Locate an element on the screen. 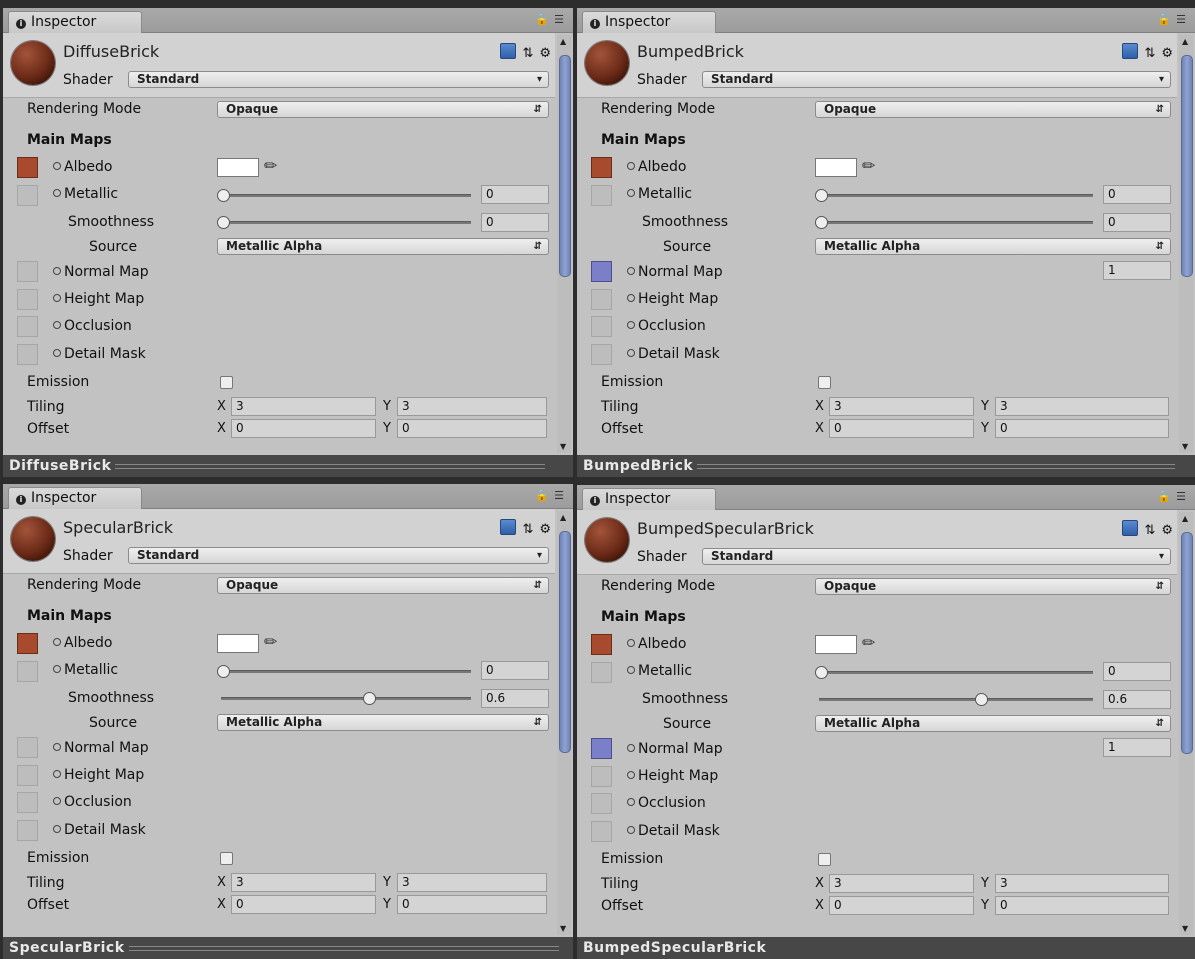  gear-icon: ⚙ is located at coordinates (1167, 530).